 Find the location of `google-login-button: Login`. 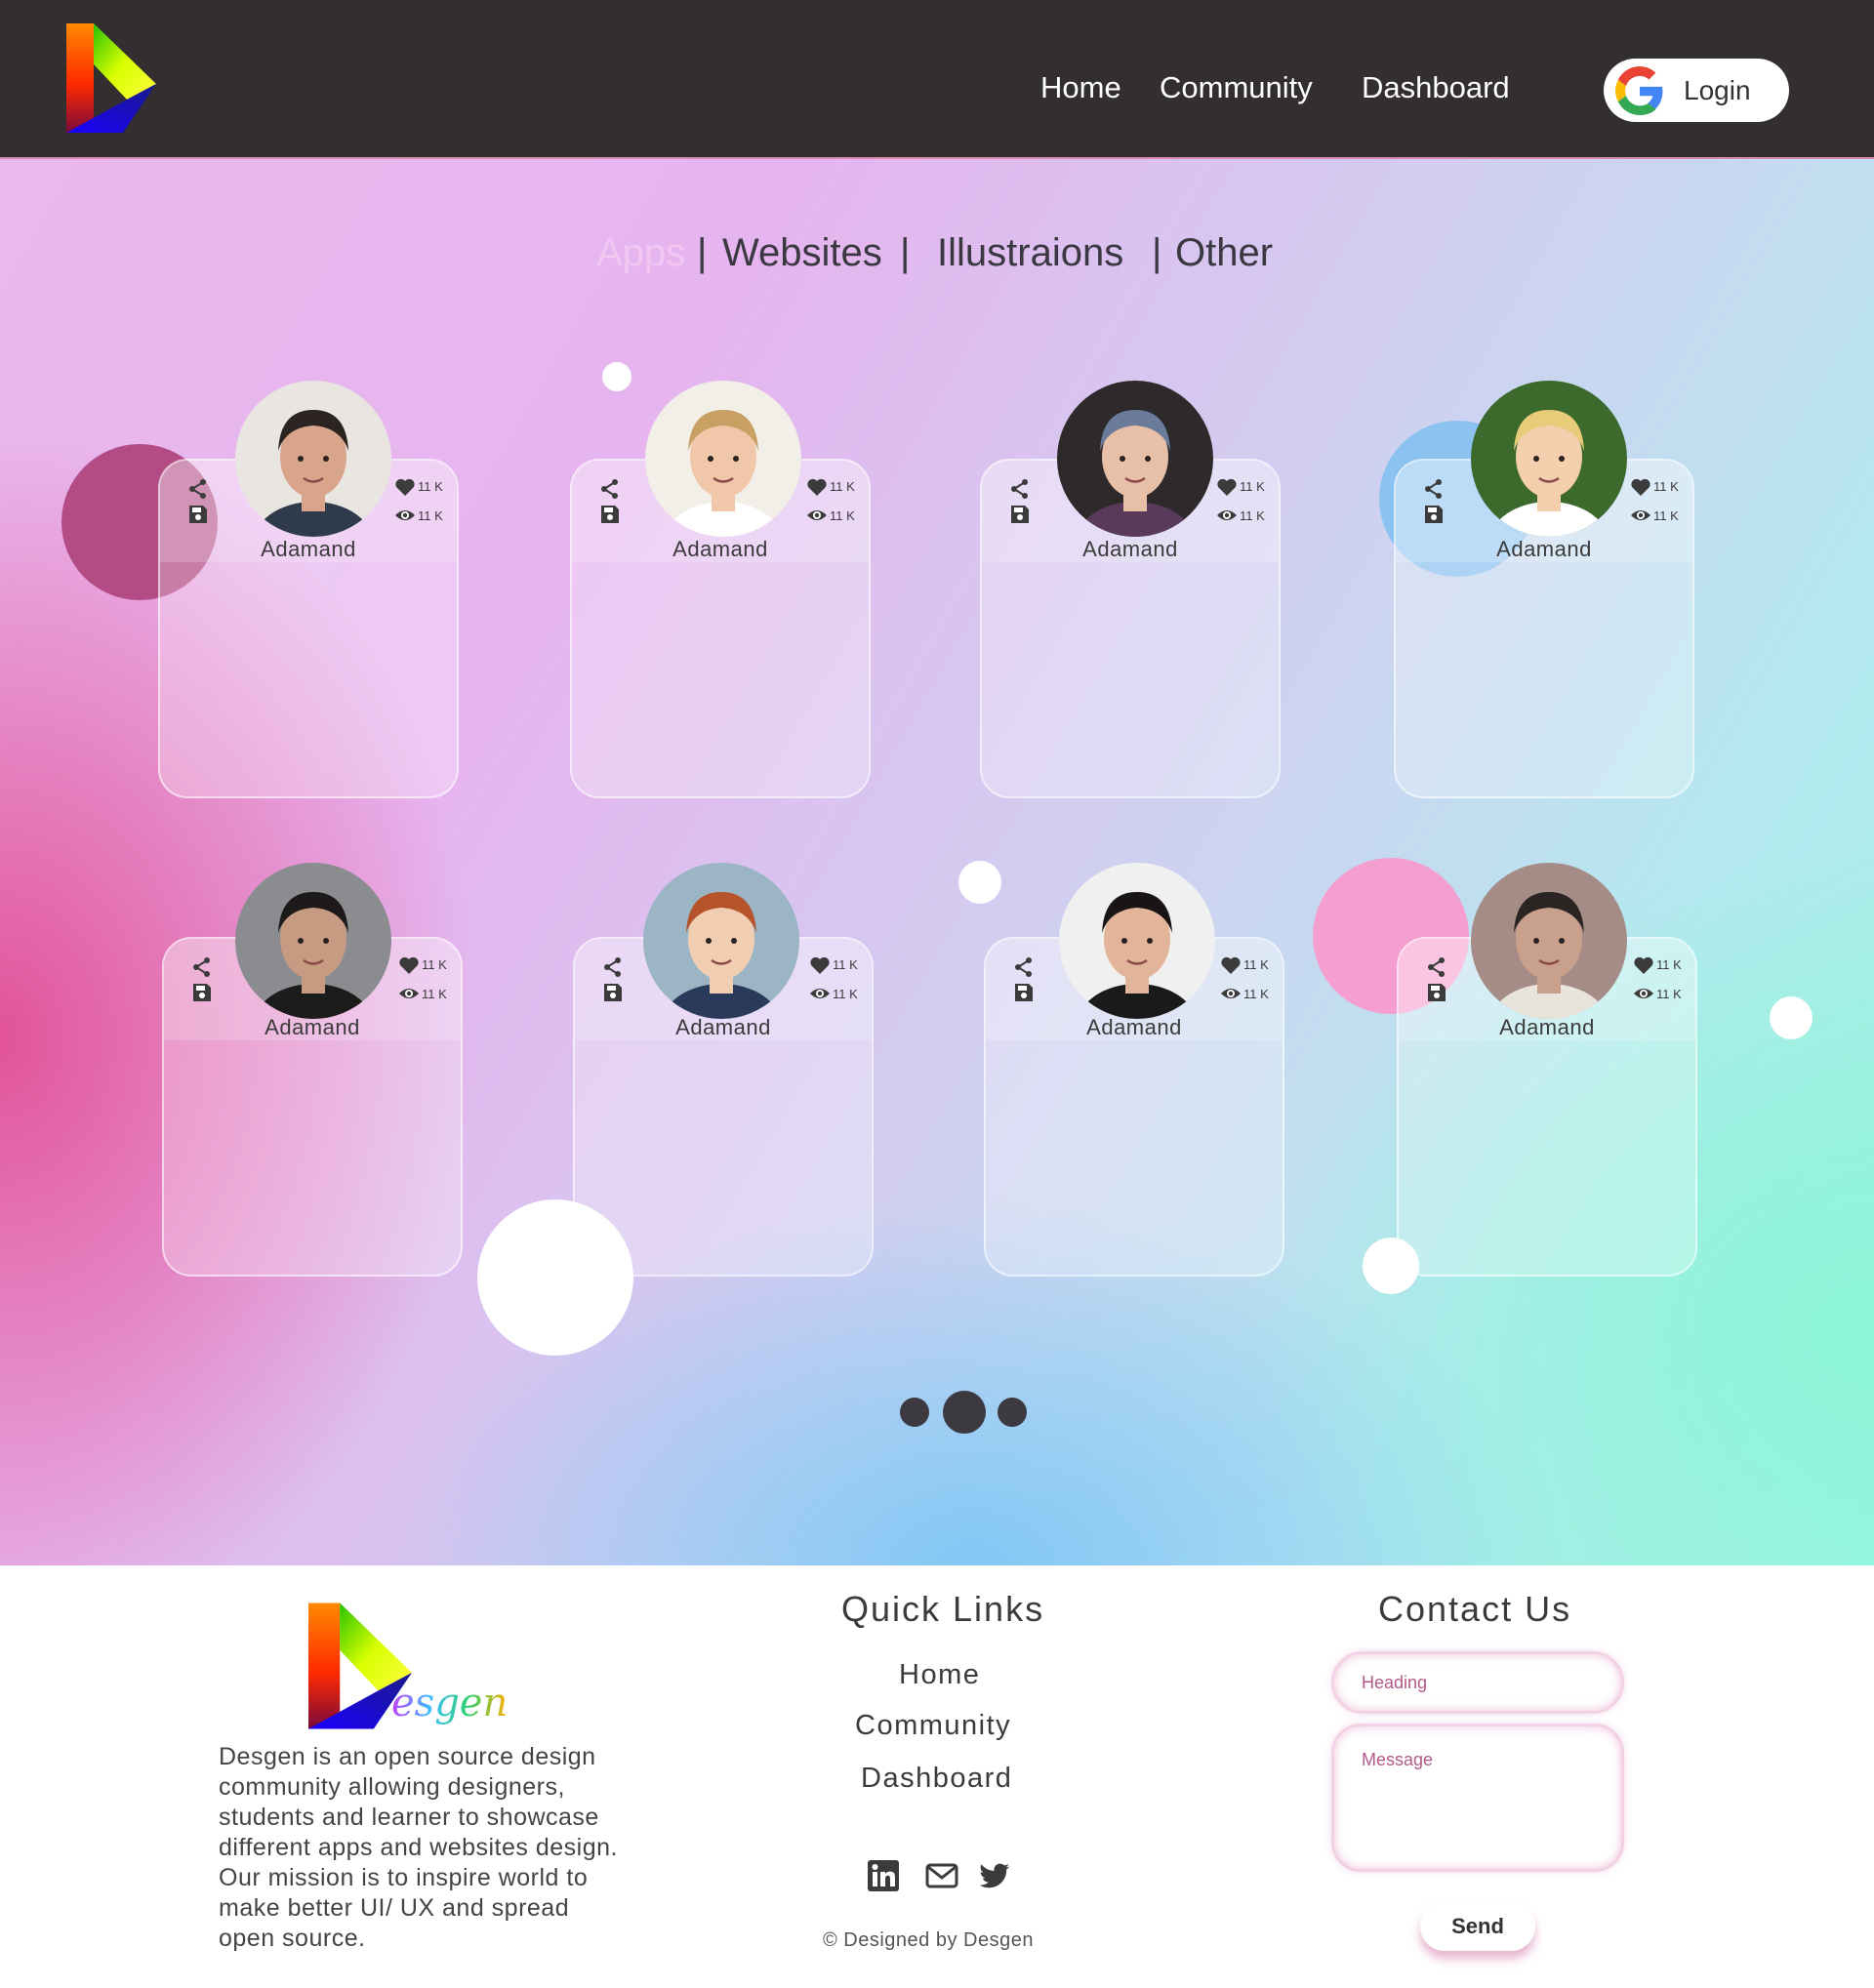

google-login-button: Login is located at coordinates (1696, 90).